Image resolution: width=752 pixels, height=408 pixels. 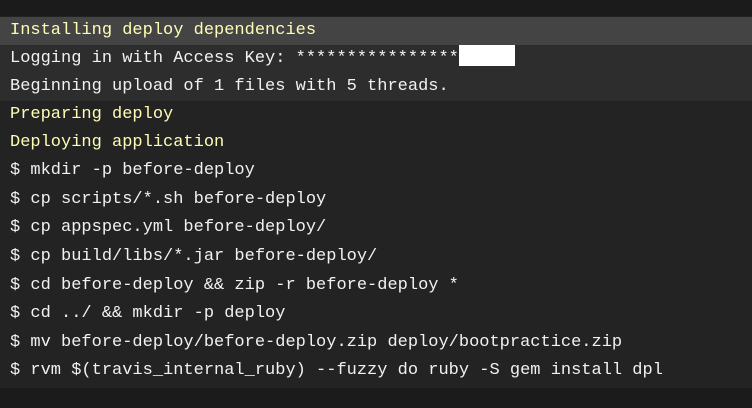 I want to click on log-line-command: $ cp scripts/*.sh before-deploy, so click(x=376, y=200).